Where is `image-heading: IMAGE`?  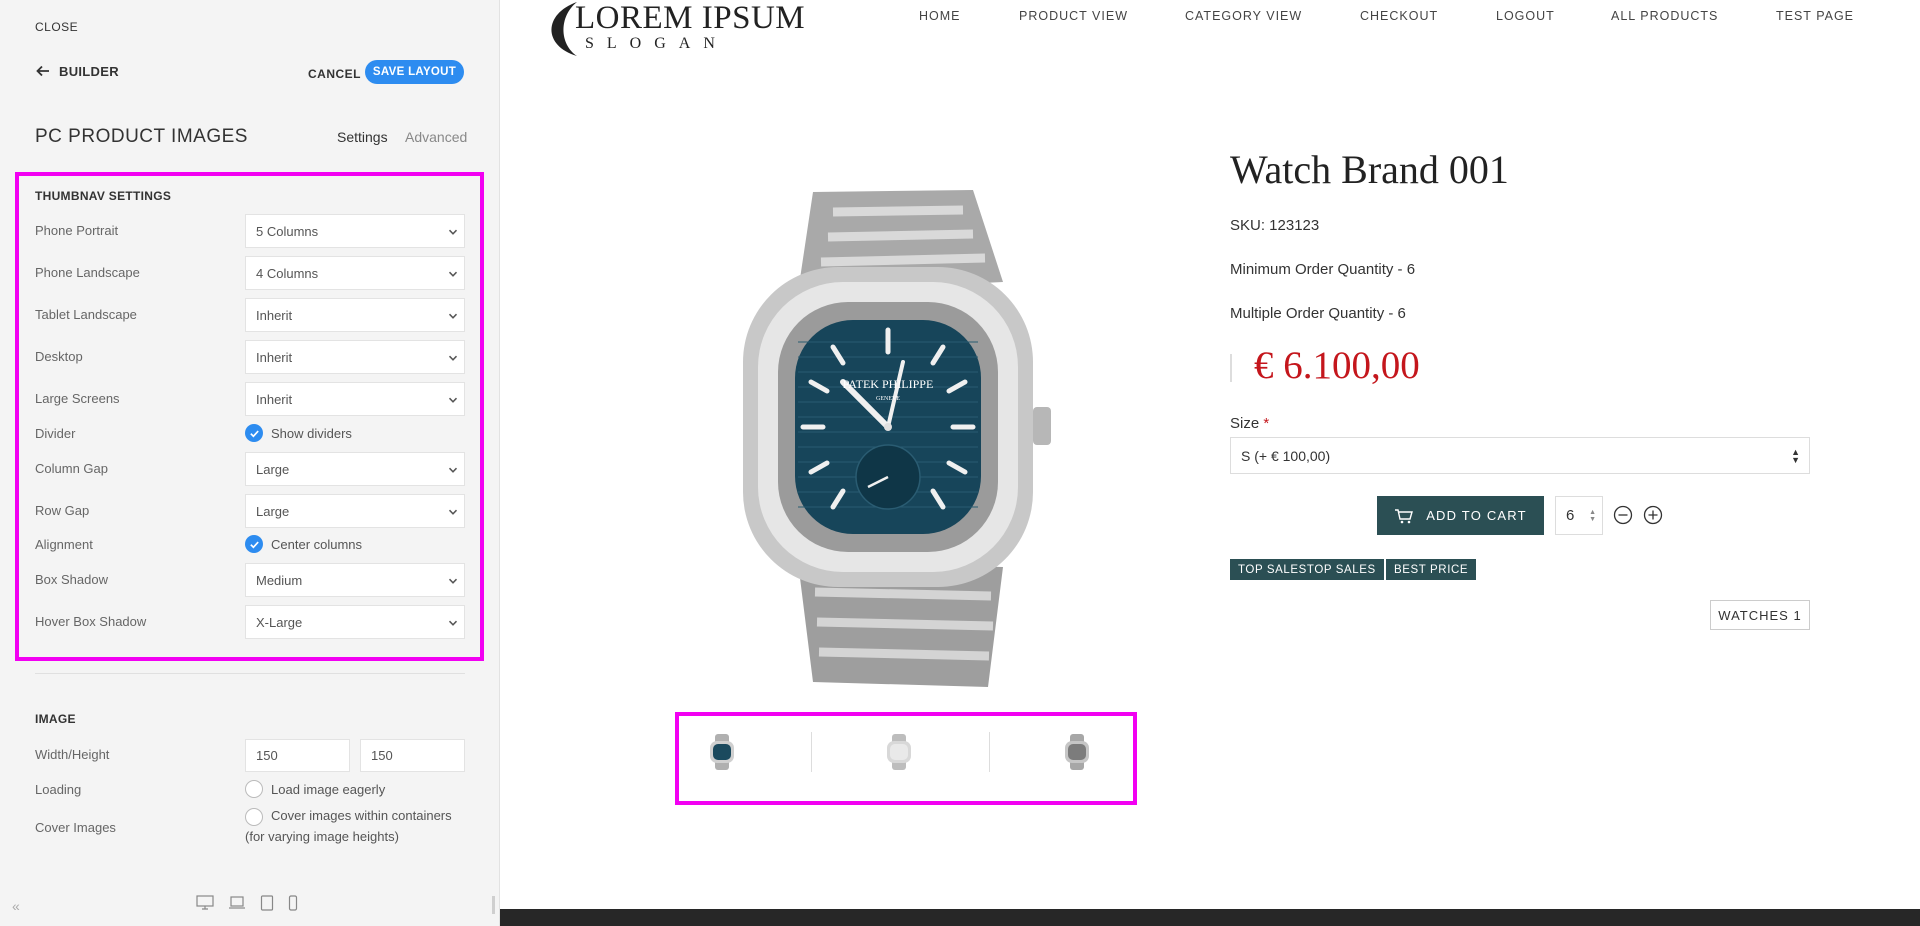
image-heading: IMAGE is located at coordinates (55, 719).